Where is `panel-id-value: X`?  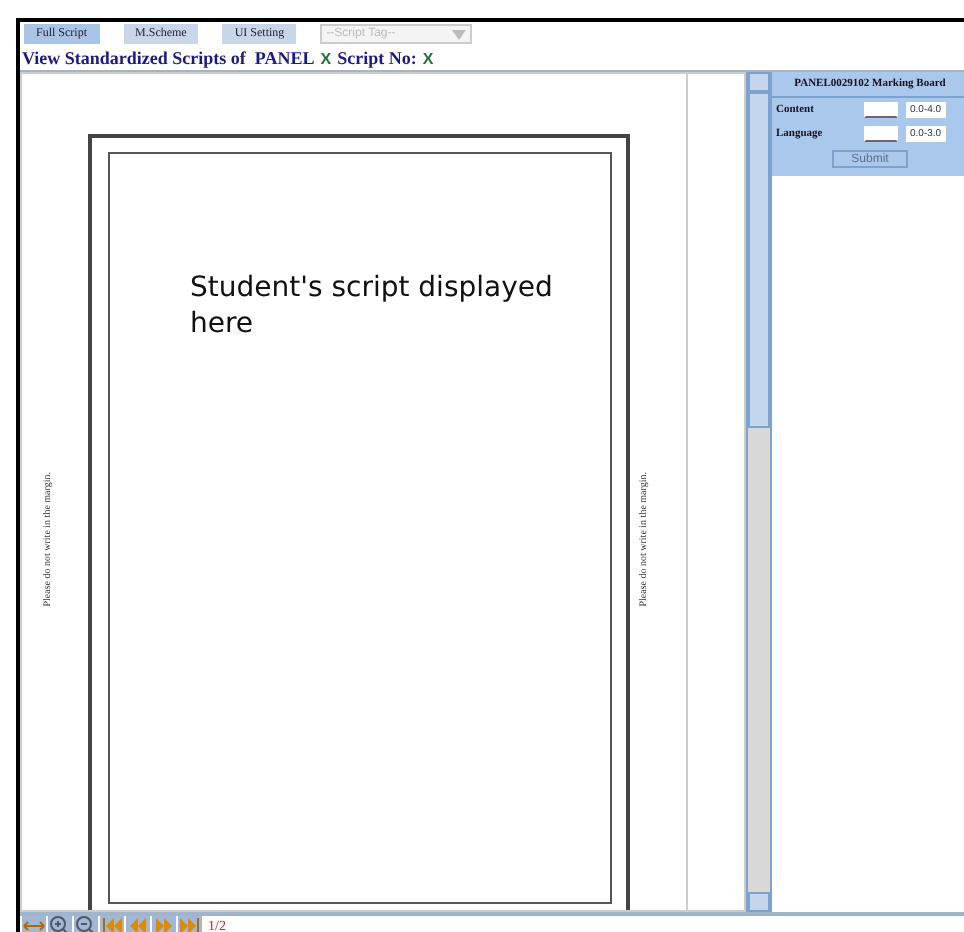 panel-id-value: X is located at coordinates (326, 58).